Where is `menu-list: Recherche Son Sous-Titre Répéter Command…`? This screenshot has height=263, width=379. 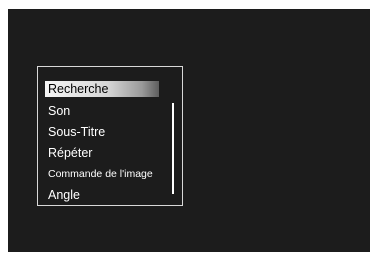 menu-list: Recherche Son Sous-Titre Répéter Command… is located at coordinates (102, 143).